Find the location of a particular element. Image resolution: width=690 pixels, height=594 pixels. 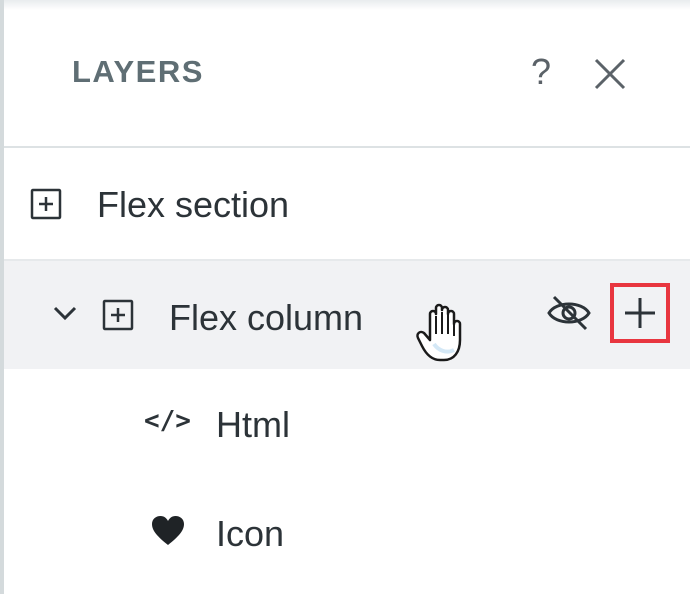

help-icon: ? is located at coordinates (541, 71).